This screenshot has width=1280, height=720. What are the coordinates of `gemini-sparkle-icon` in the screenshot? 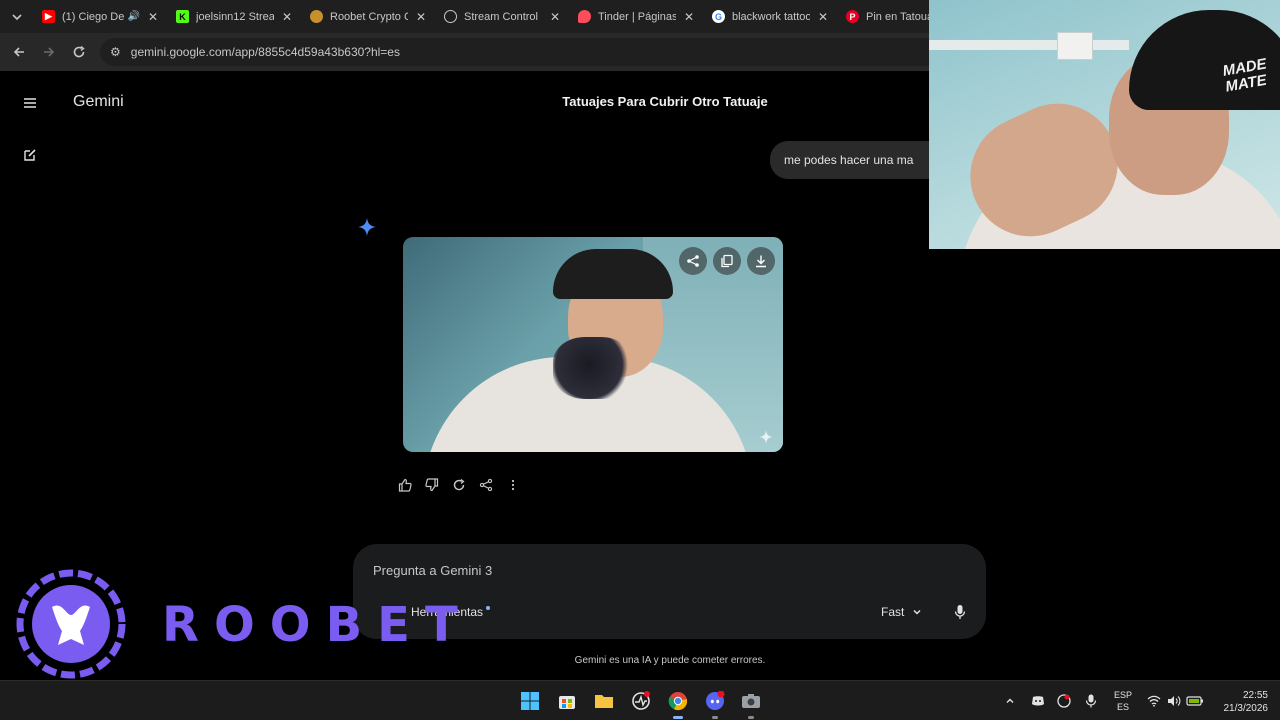 It's located at (367, 227).